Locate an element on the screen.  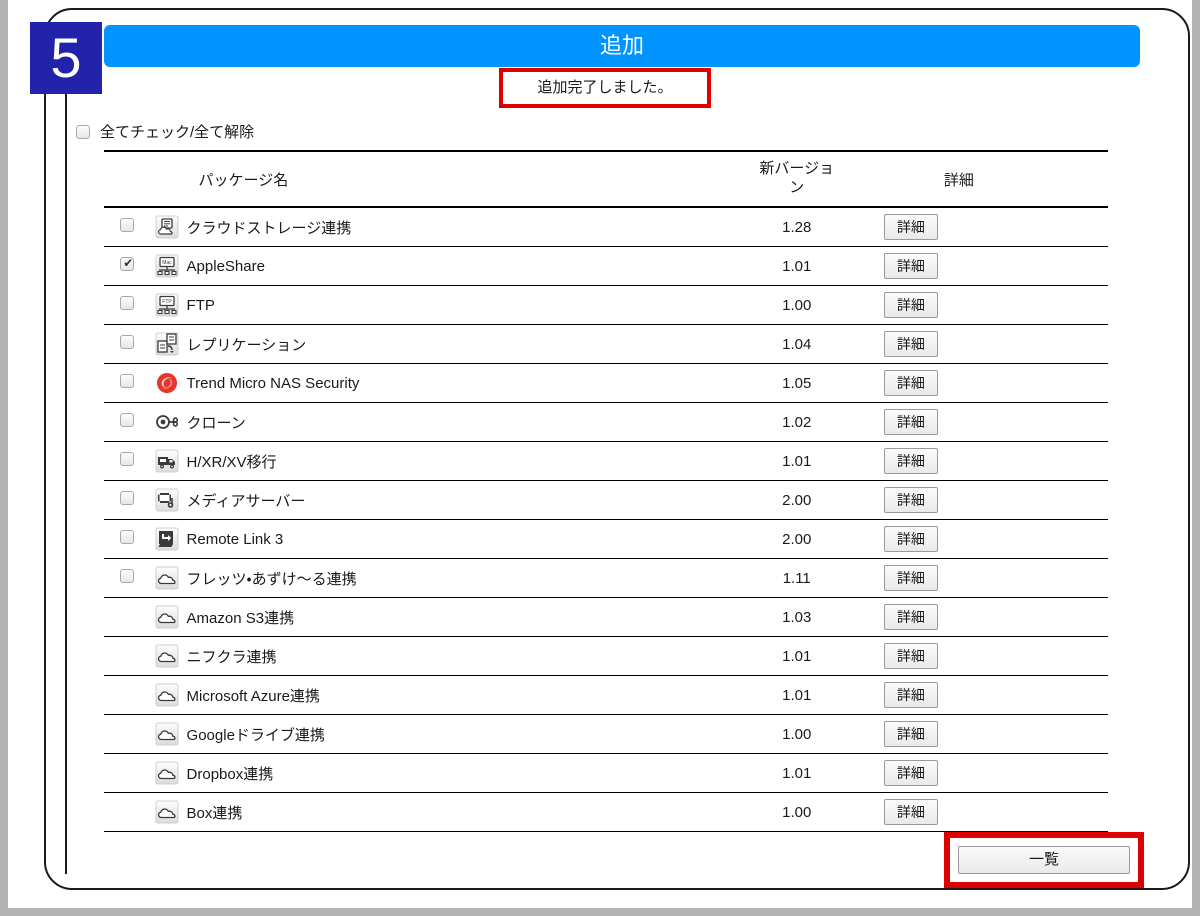
package-name-label: Amazon S3連携 is located at coordinates (240, 618).